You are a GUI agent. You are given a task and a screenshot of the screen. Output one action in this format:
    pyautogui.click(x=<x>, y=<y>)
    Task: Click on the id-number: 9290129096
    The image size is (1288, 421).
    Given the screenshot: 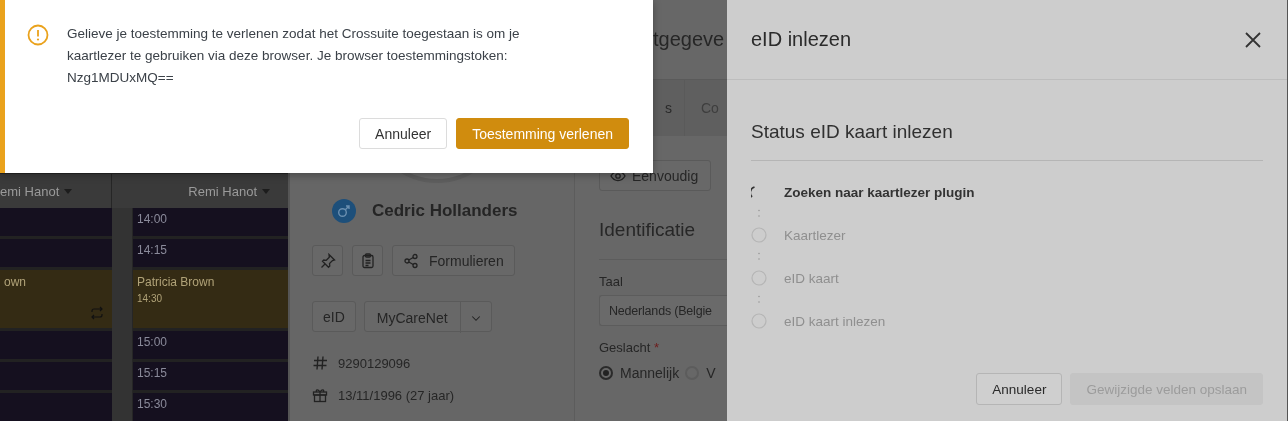 What is the action you would take?
    pyautogui.click(x=374, y=363)
    